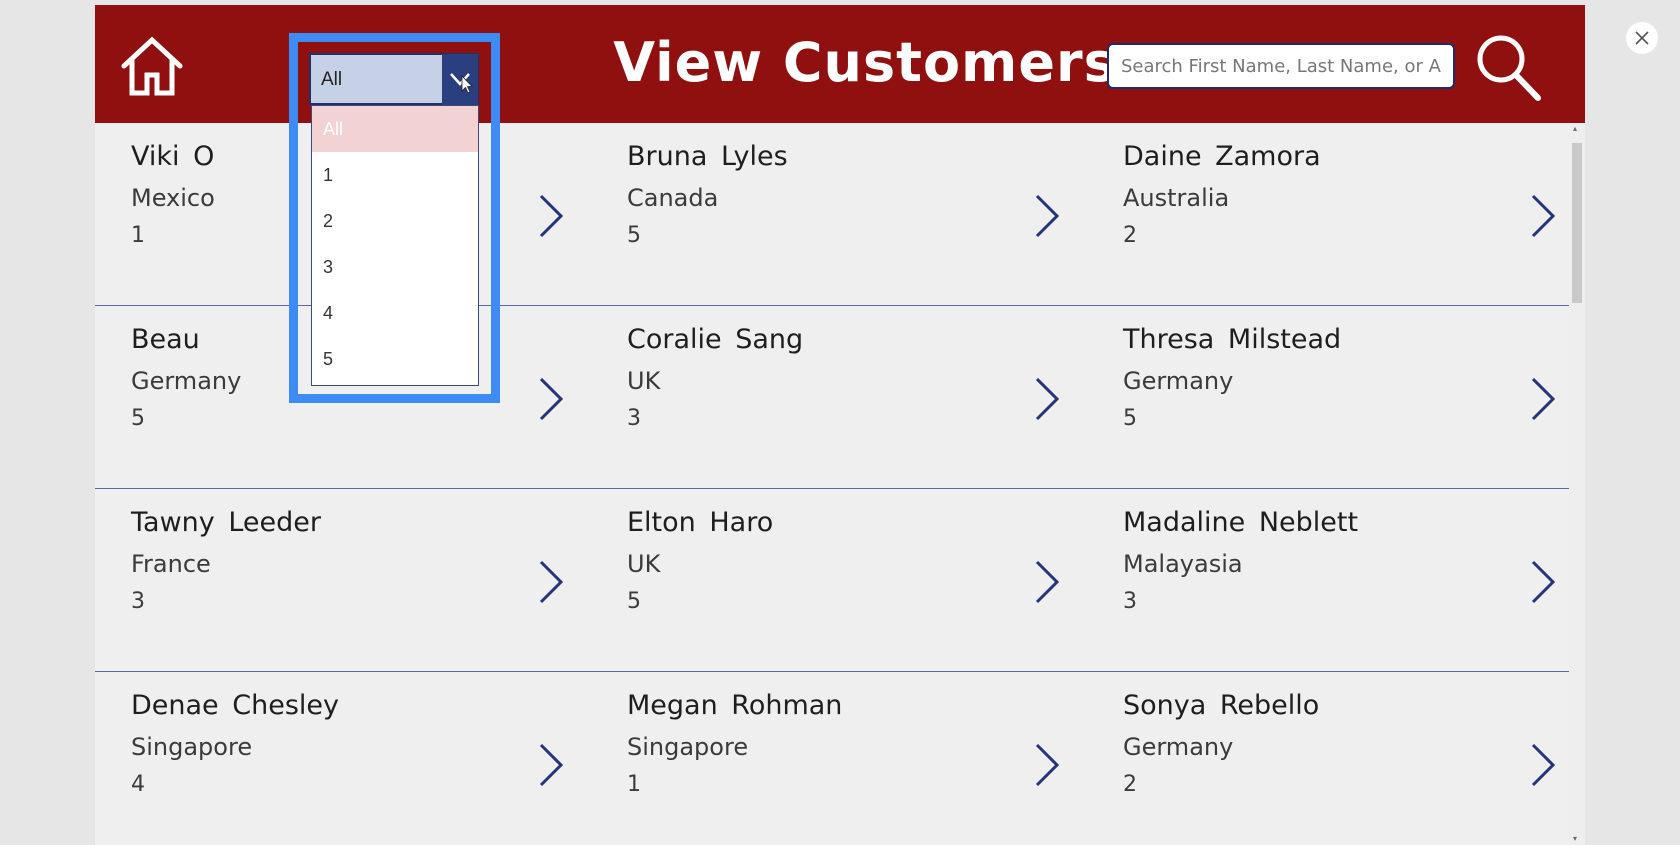 The image size is (1680, 845). What do you see at coordinates (839, 397) in the screenshot?
I see `customer-card: Coralie Sang UK 3` at bounding box center [839, 397].